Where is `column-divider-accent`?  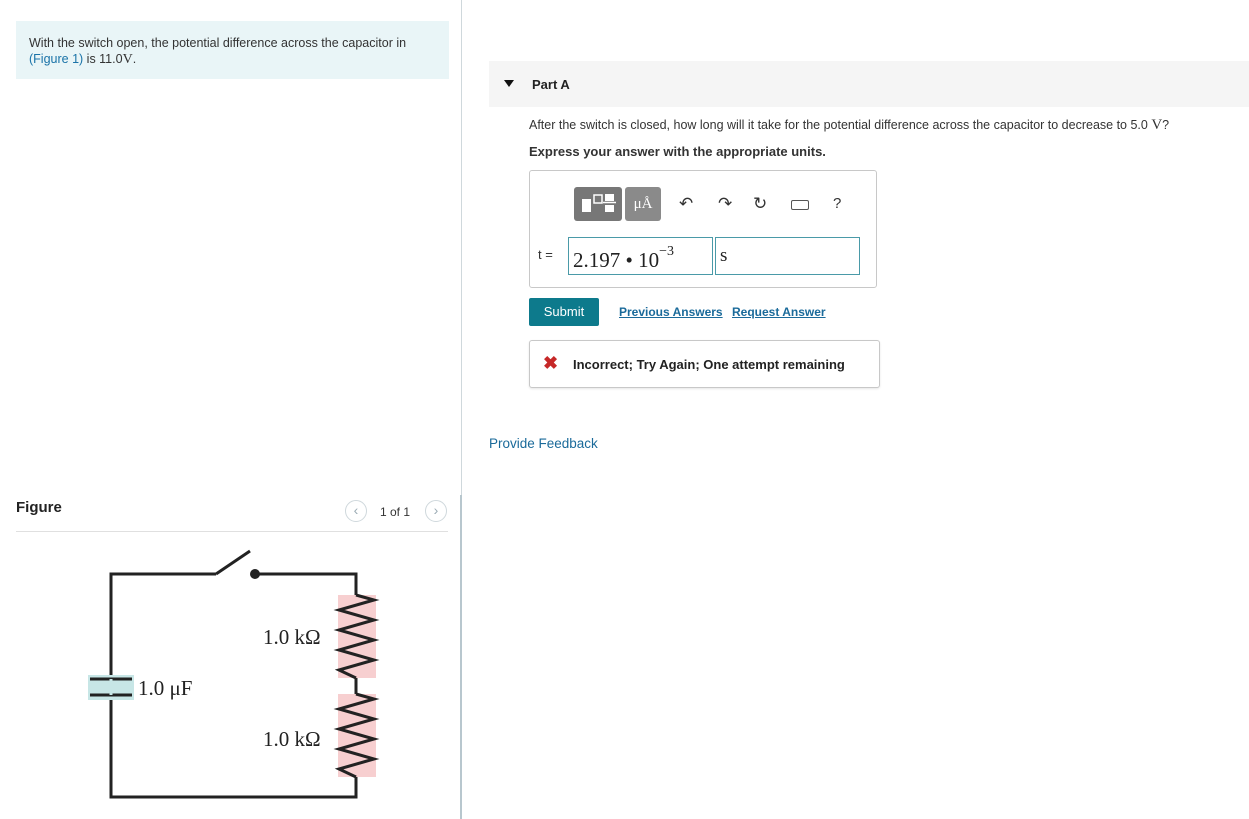 column-divider-accent is located at coordinates (461, 657).